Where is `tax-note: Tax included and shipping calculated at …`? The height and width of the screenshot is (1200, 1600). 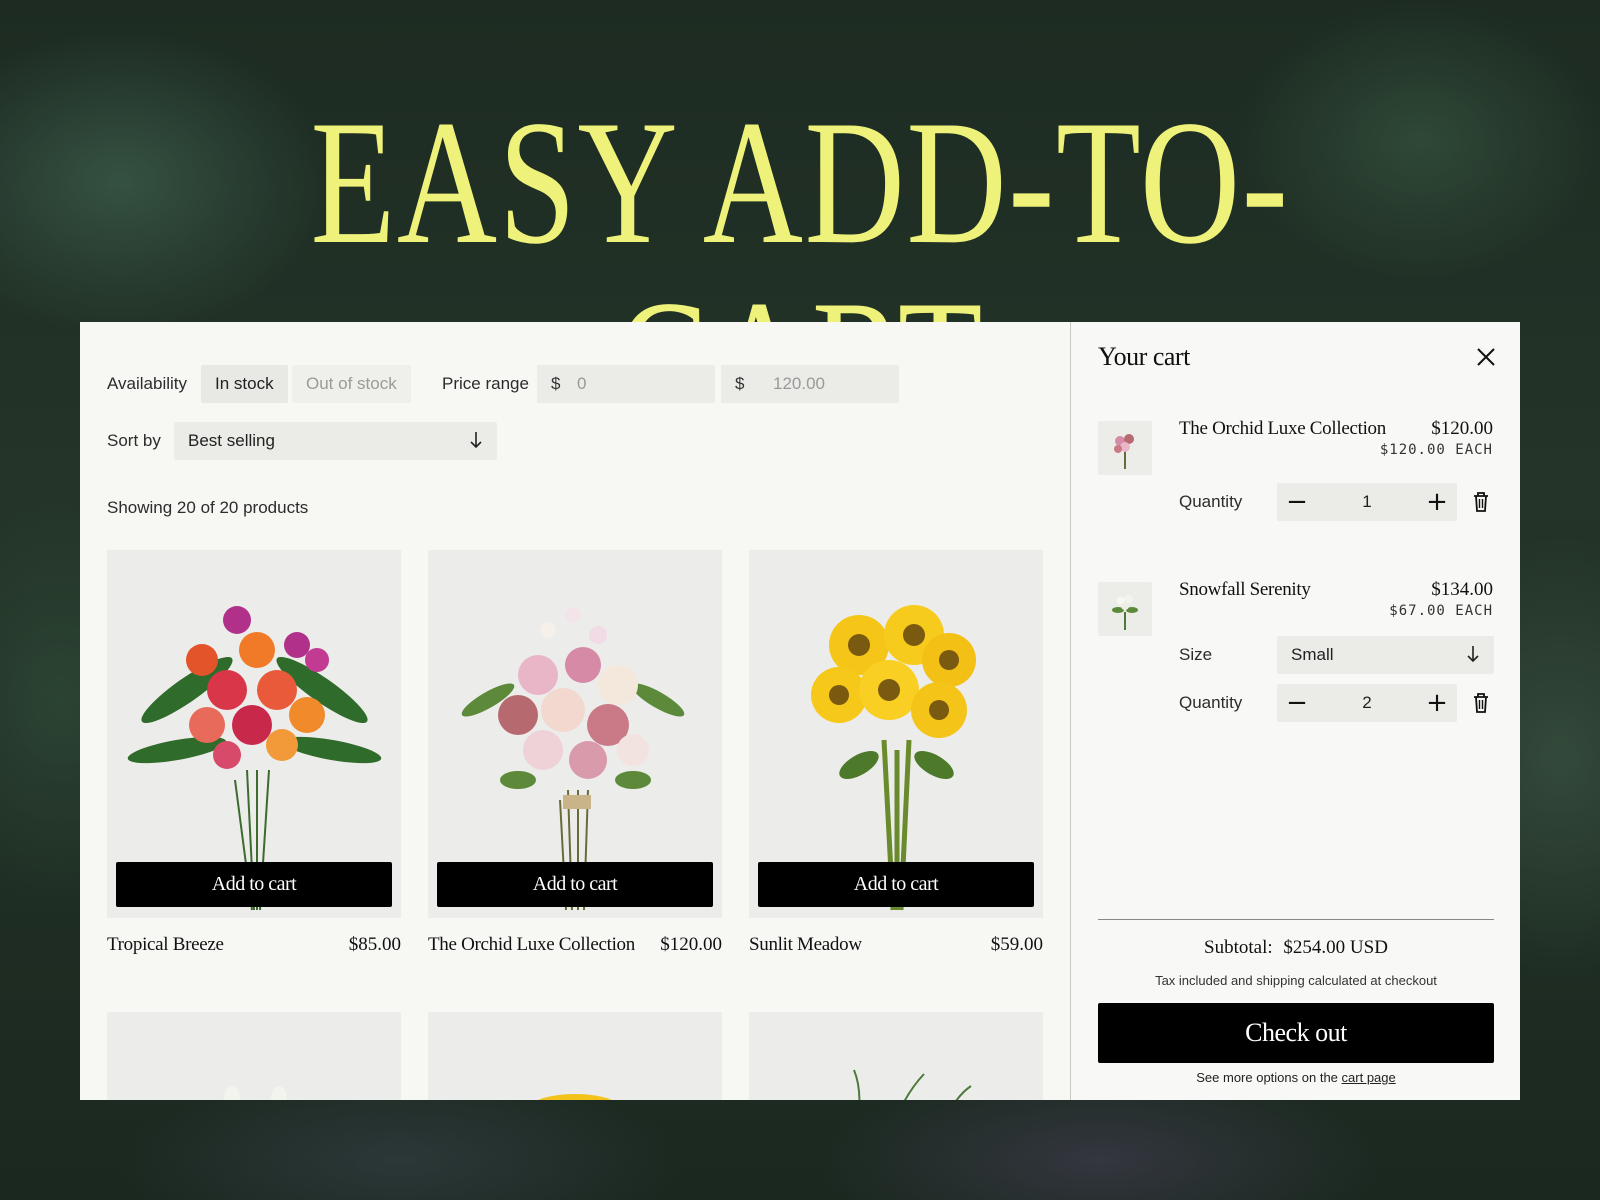 tax-note: Tax included and shipping calculated at … is located at coordinates (1296, 980).